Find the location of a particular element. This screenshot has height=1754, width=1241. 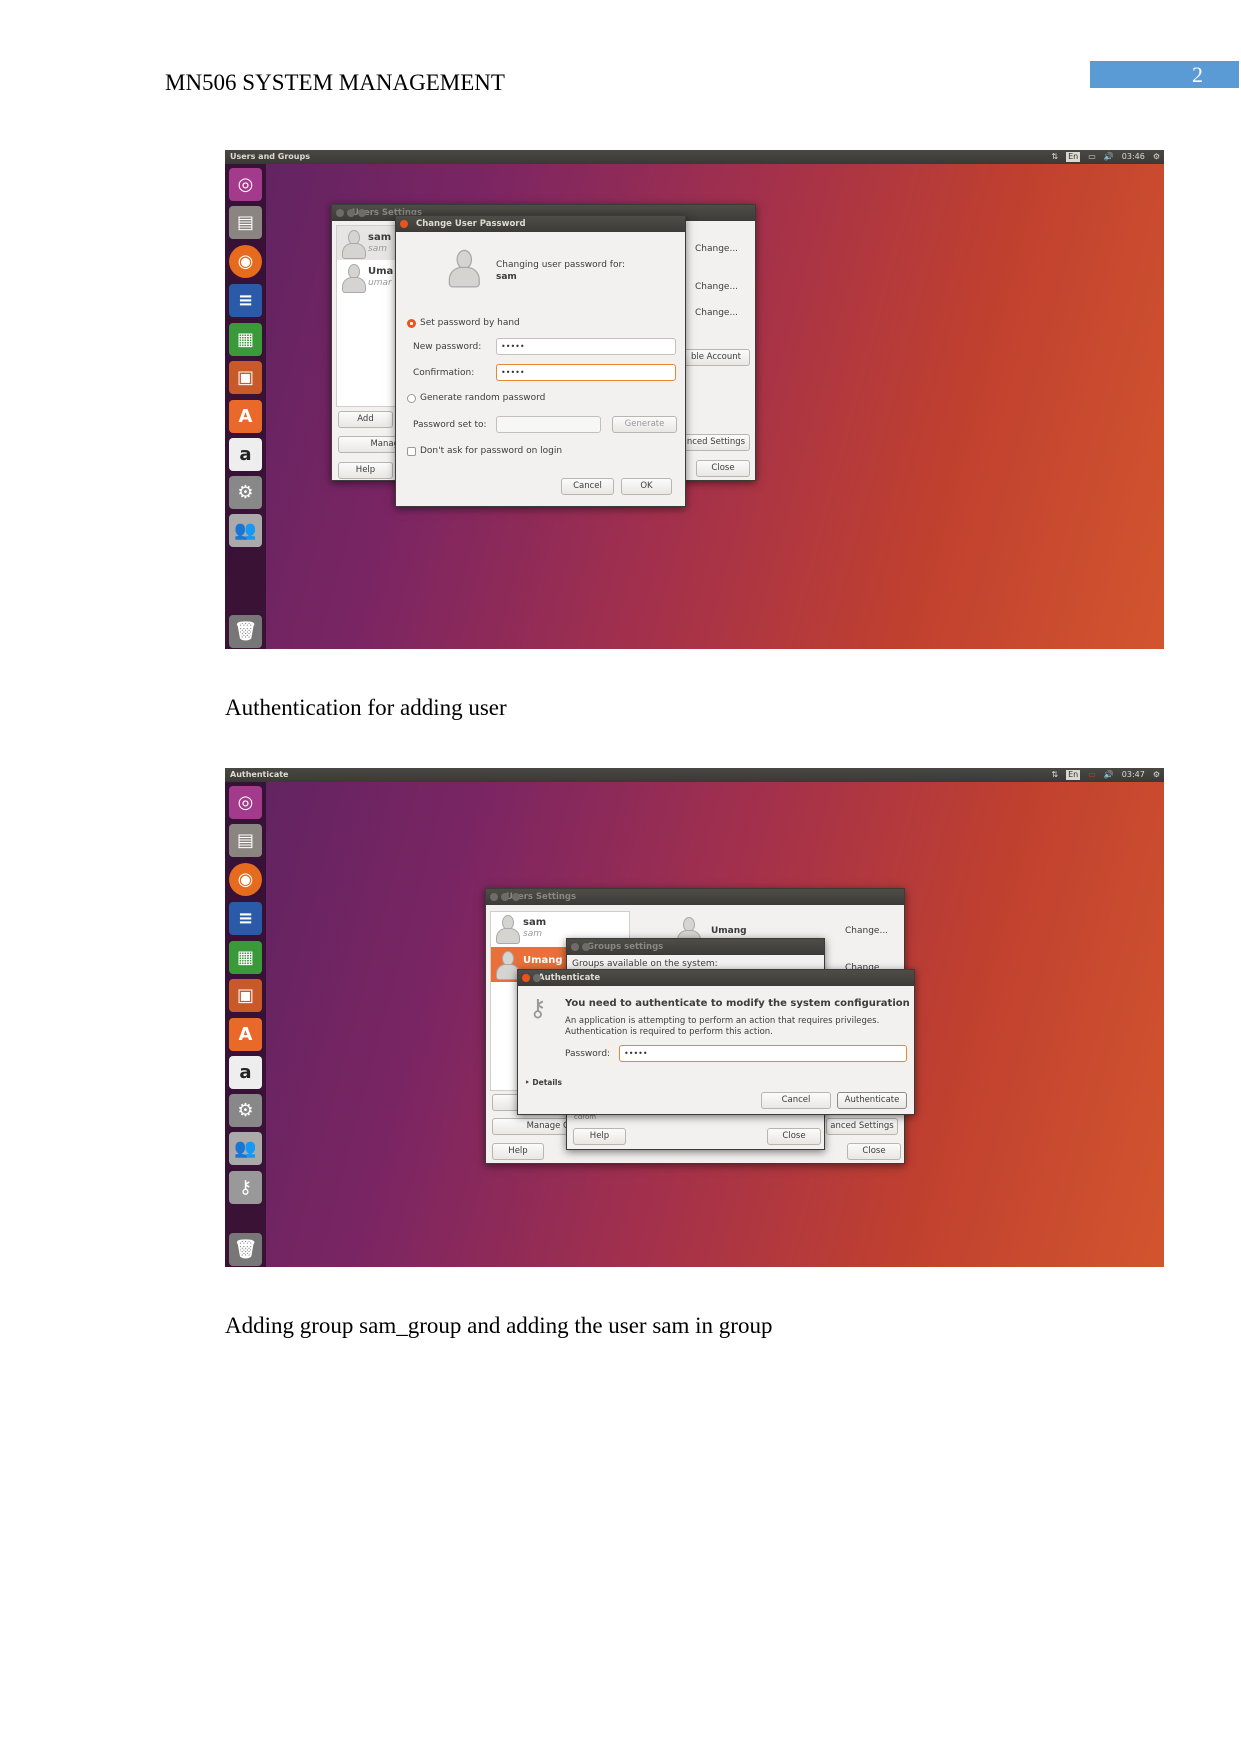

battery-icon: ▭ is located at coordinates (1092, 157).